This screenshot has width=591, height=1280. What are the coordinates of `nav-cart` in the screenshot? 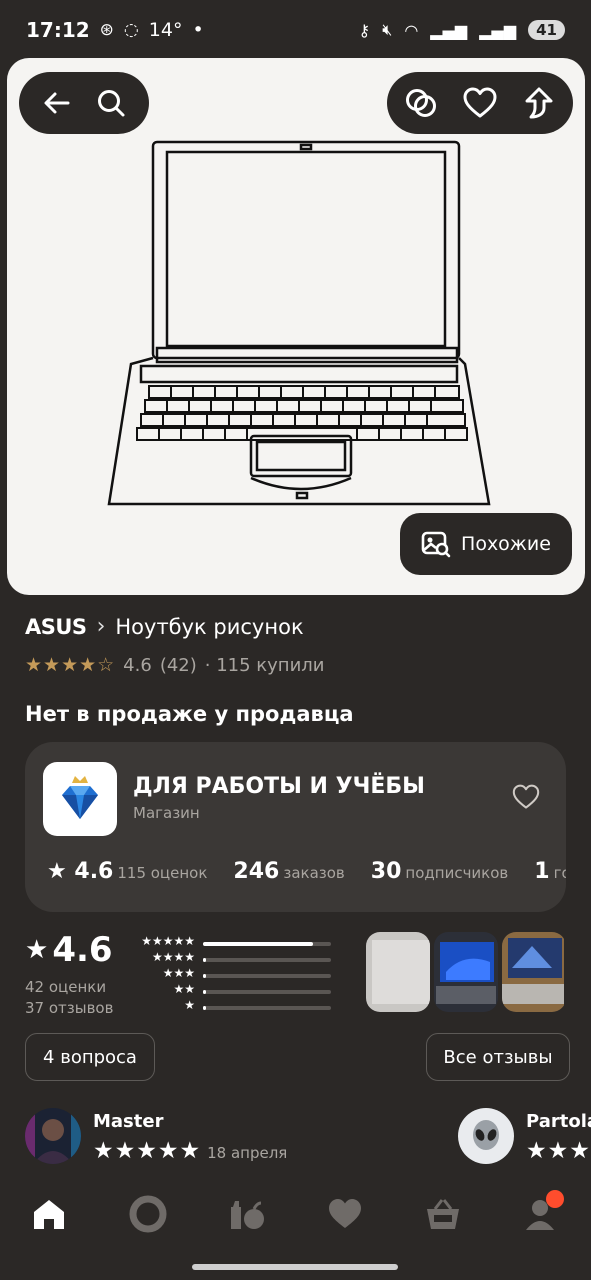 It's located at (443, 1214).